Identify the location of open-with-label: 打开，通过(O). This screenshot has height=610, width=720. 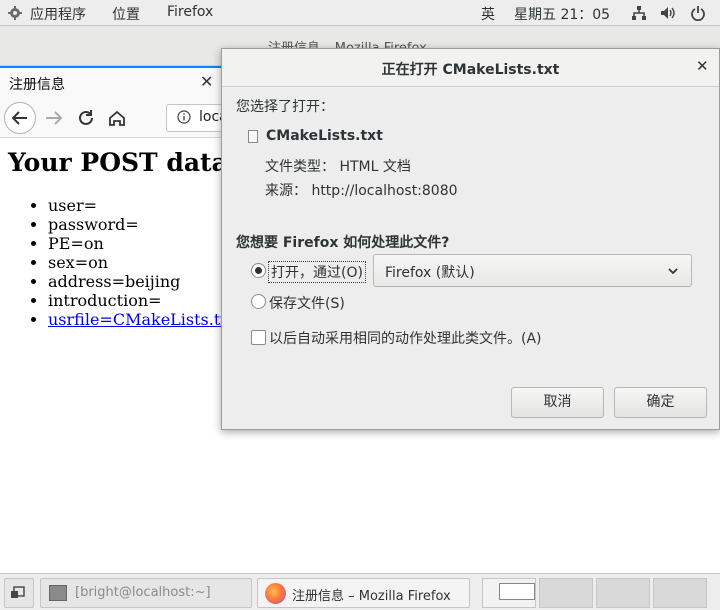
(317, 272).